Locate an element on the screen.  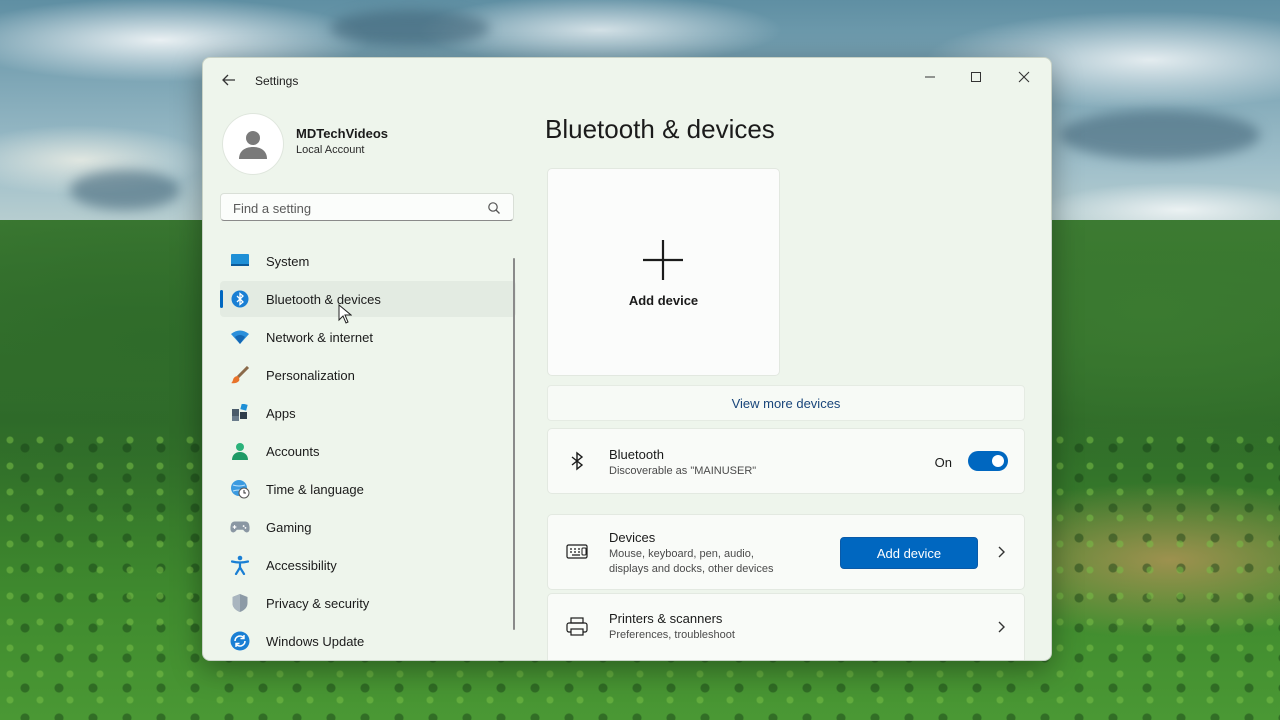
sidebar-item-label: Gaming is located at coordinates (289, 527).